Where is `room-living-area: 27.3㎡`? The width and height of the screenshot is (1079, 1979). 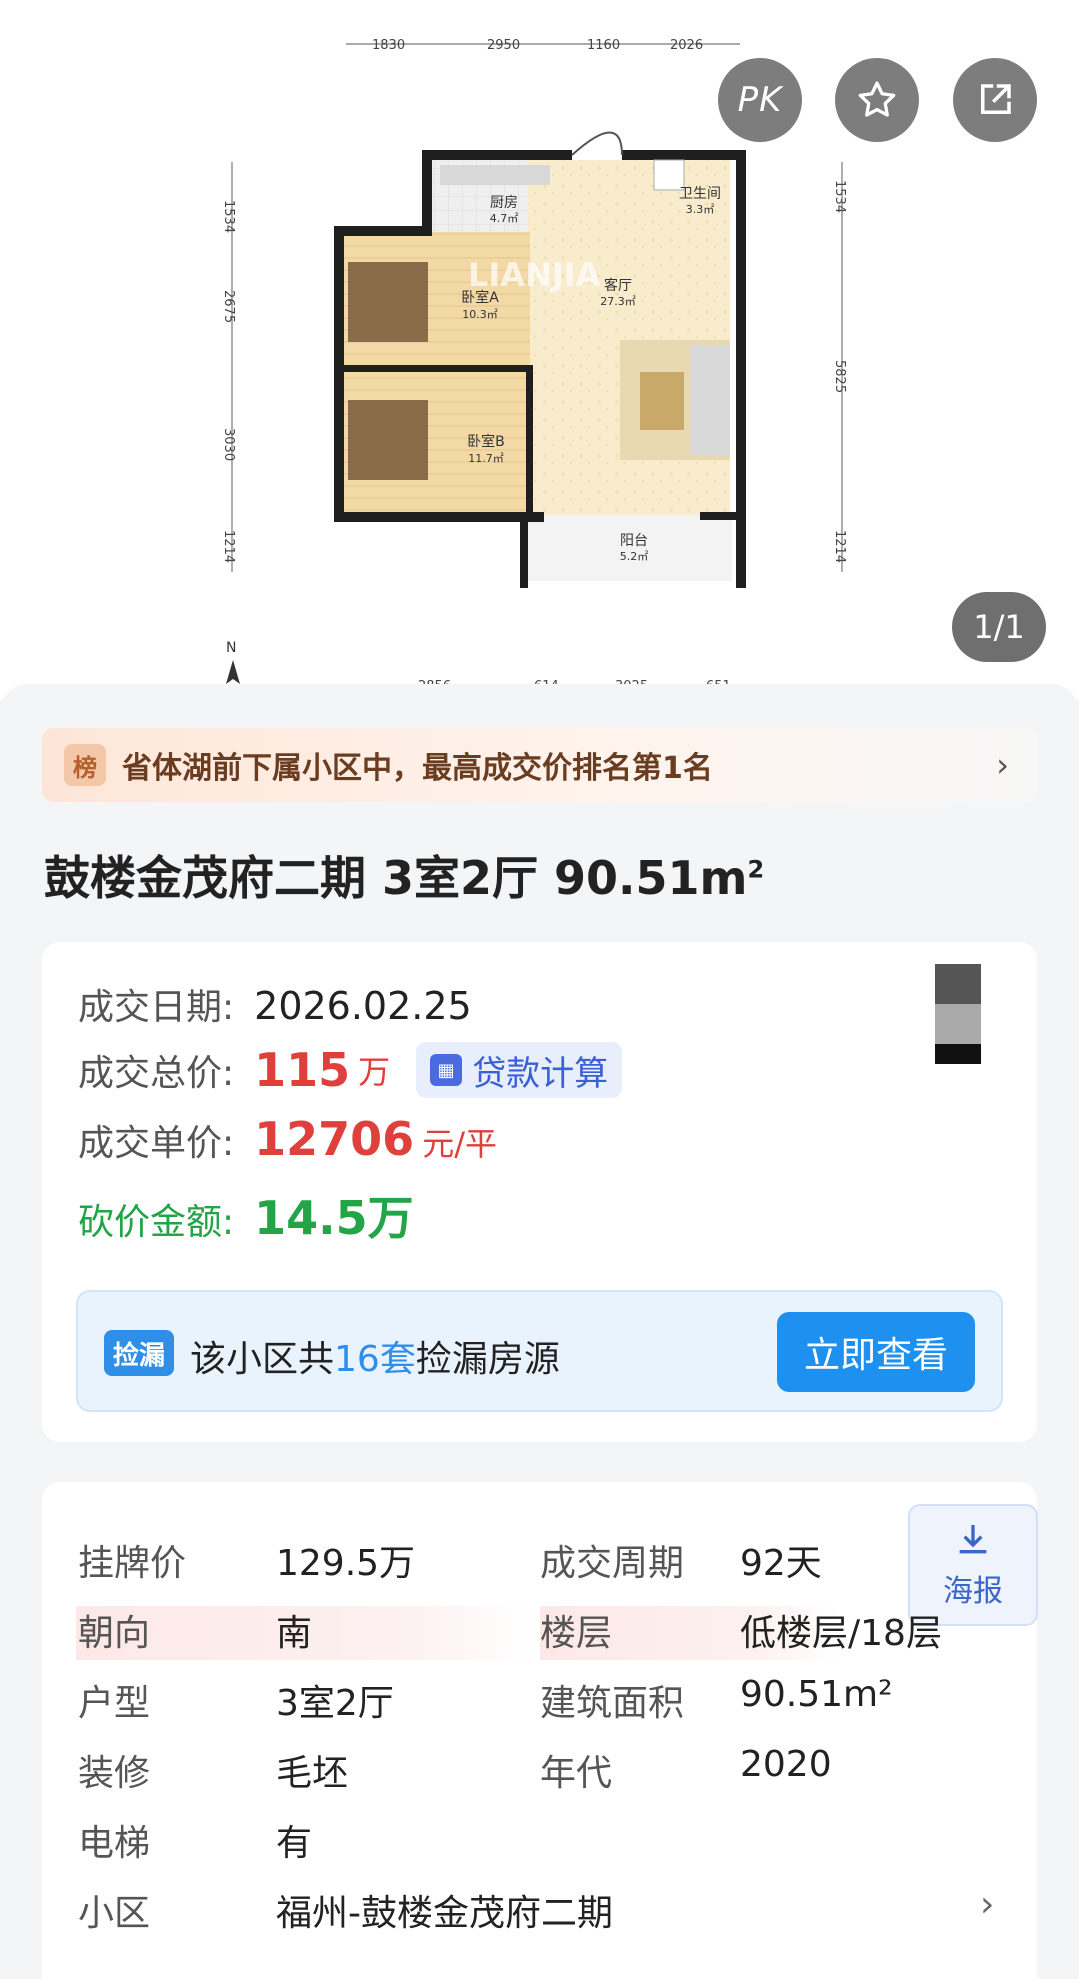
room-living-area: 27.3㎡ is located at coordinates (618, 301).